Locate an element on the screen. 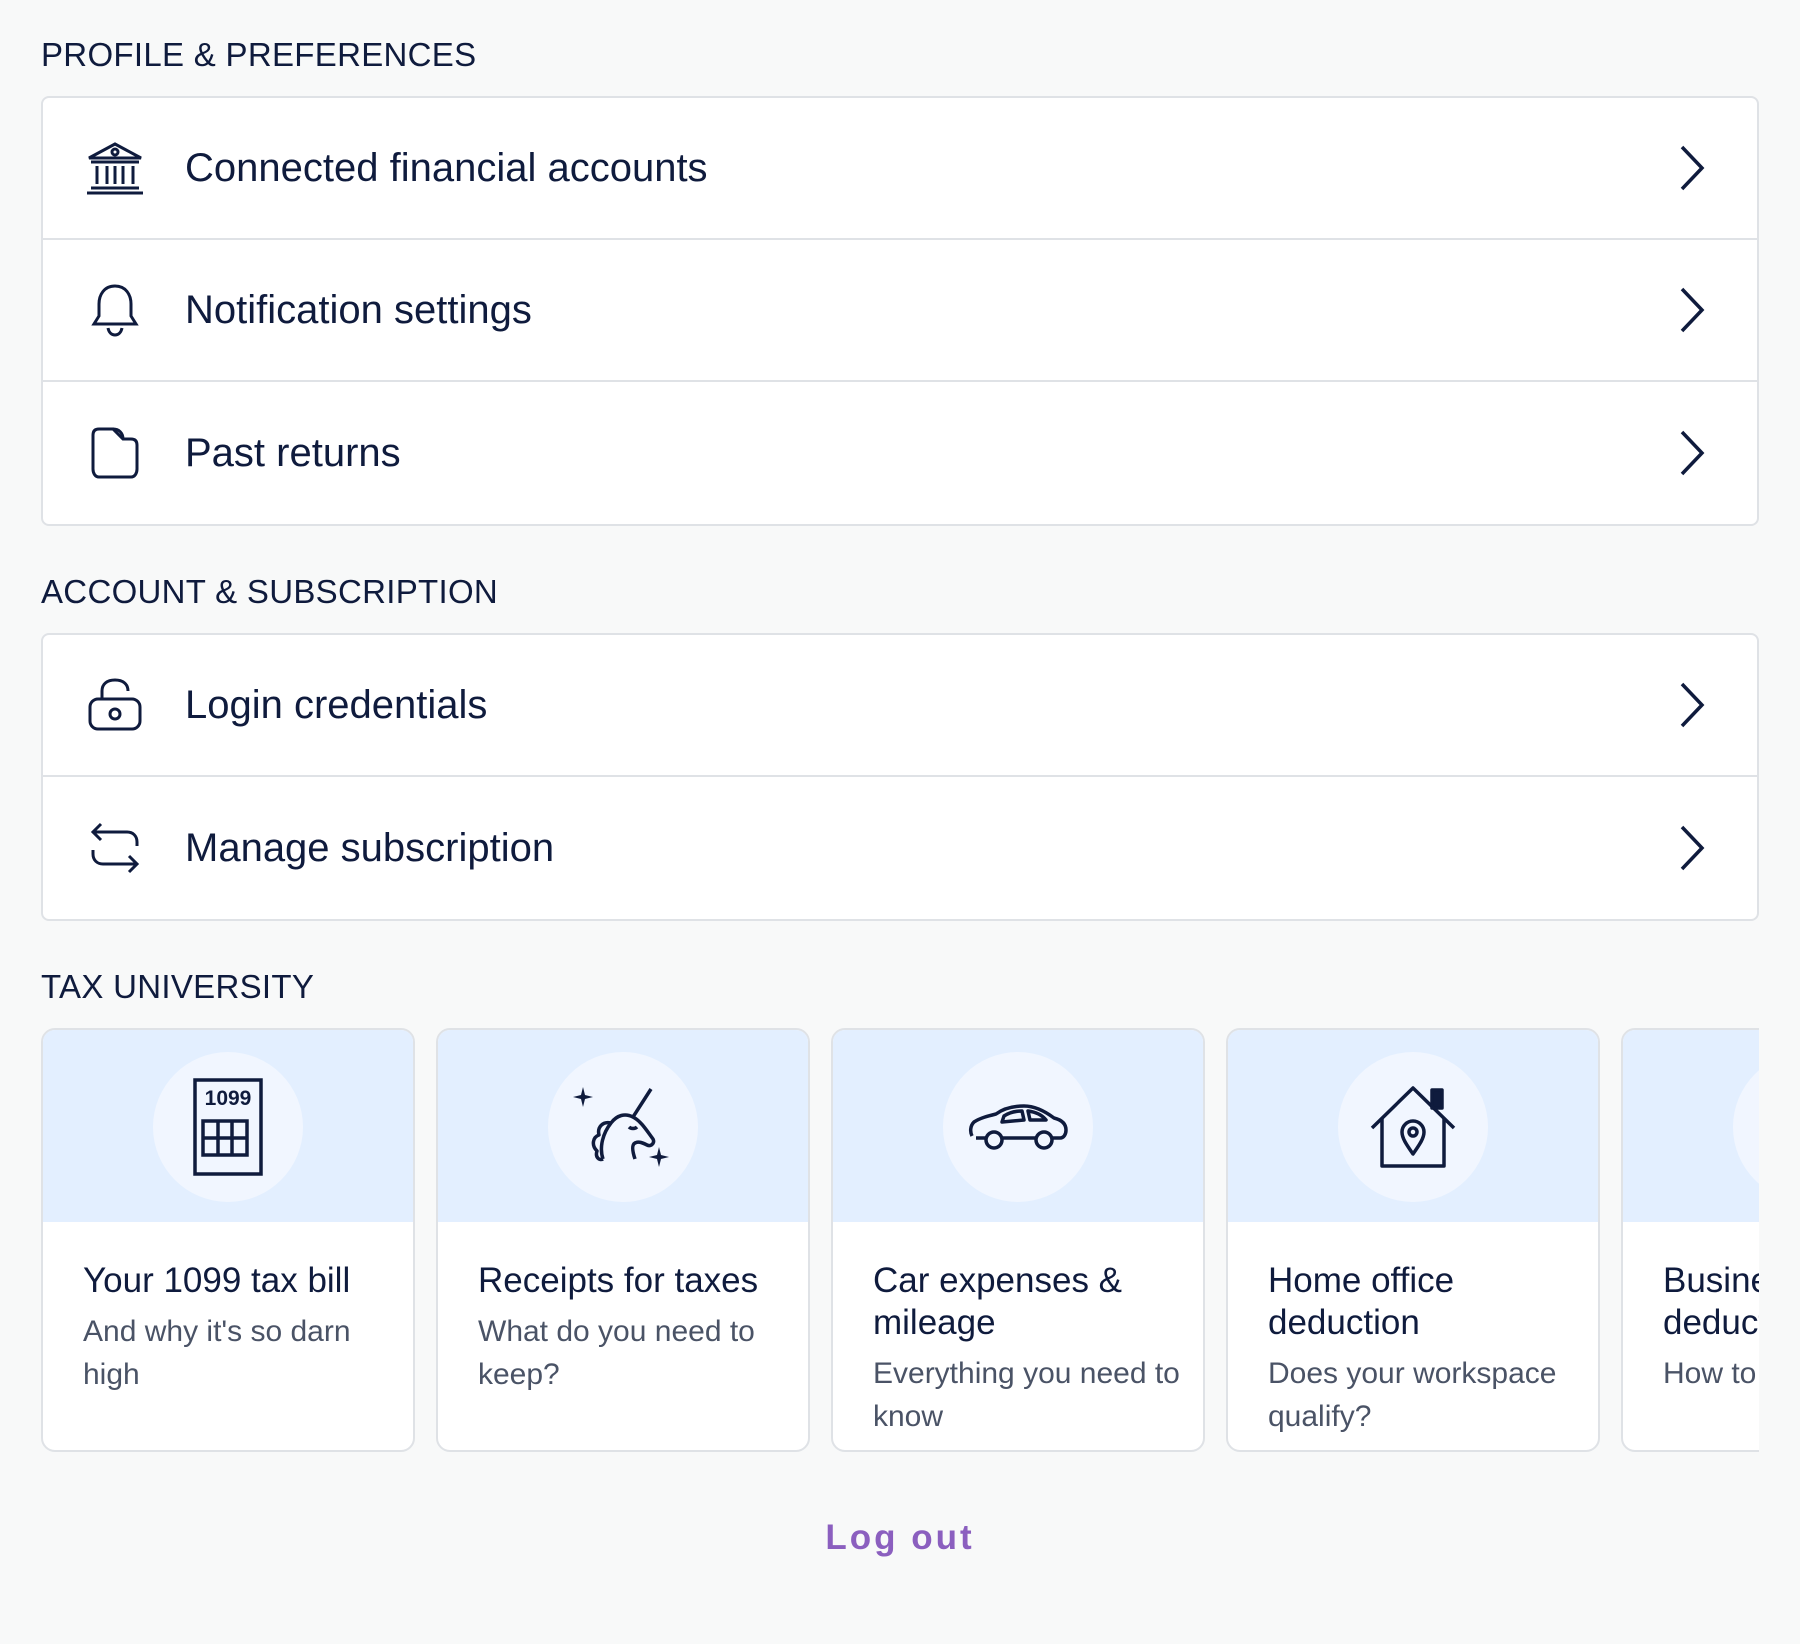 This screenshot has width=1800, height=1644. card-title: Car expenses & mileage is located at coordinates (998, 1301).